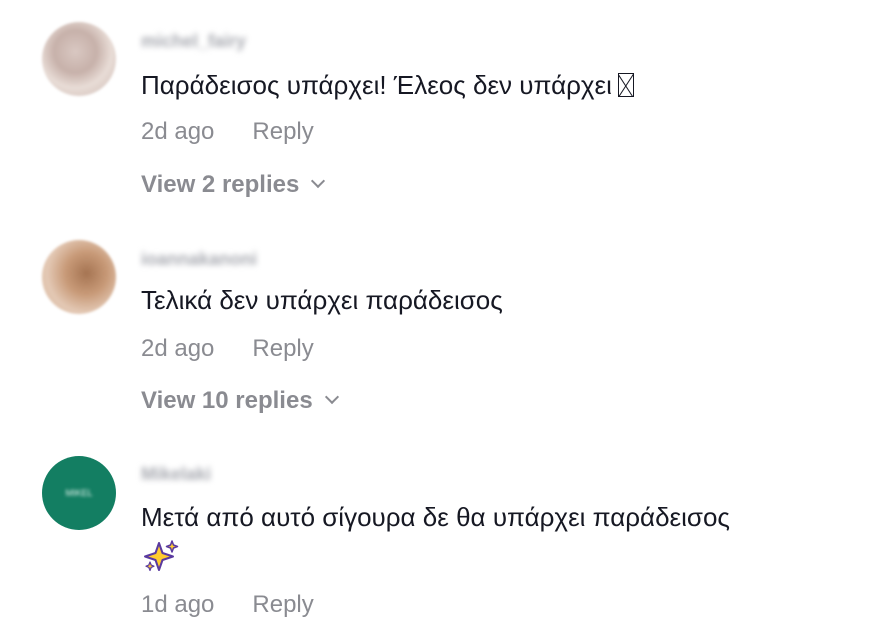 The width and height of the screenshot is (880, 632). What do you see at coordinates (199, 259) in the screenshot?
I see `comment-username: ioannakanoni` at bounding box center [199, 259].